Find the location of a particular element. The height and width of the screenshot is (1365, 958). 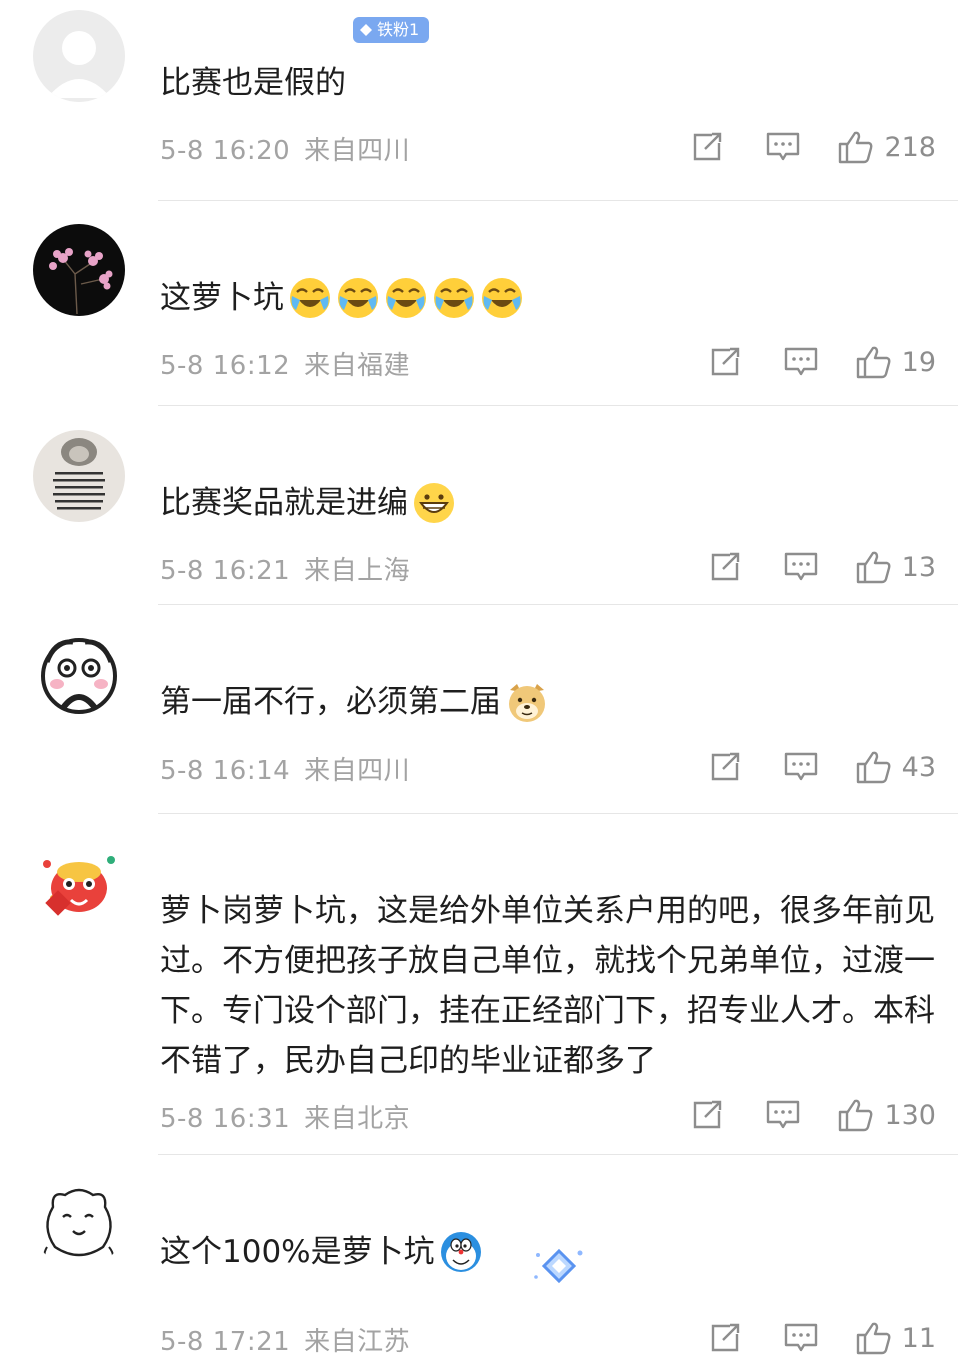

comment-location: 来自上海 is located at coordinates (357, 571).